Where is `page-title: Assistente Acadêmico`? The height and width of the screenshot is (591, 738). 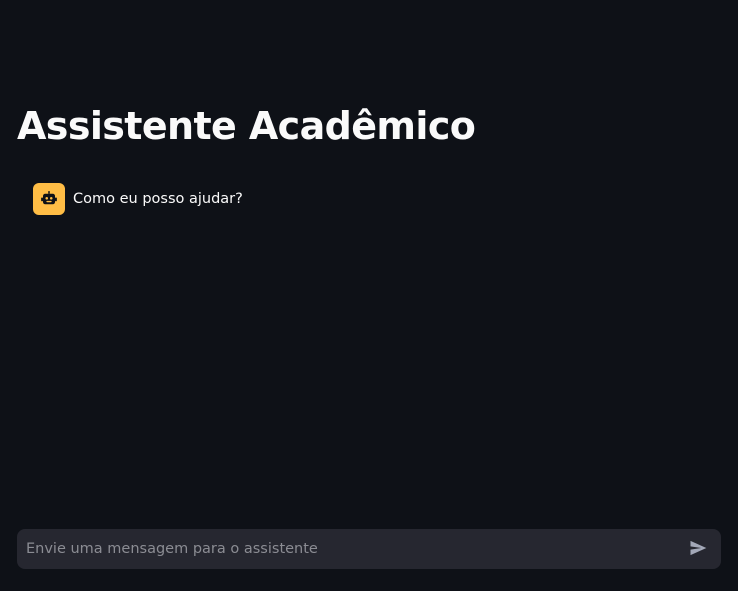 page-title: Assistente Acadêmico is located at coordinates (246, 126).